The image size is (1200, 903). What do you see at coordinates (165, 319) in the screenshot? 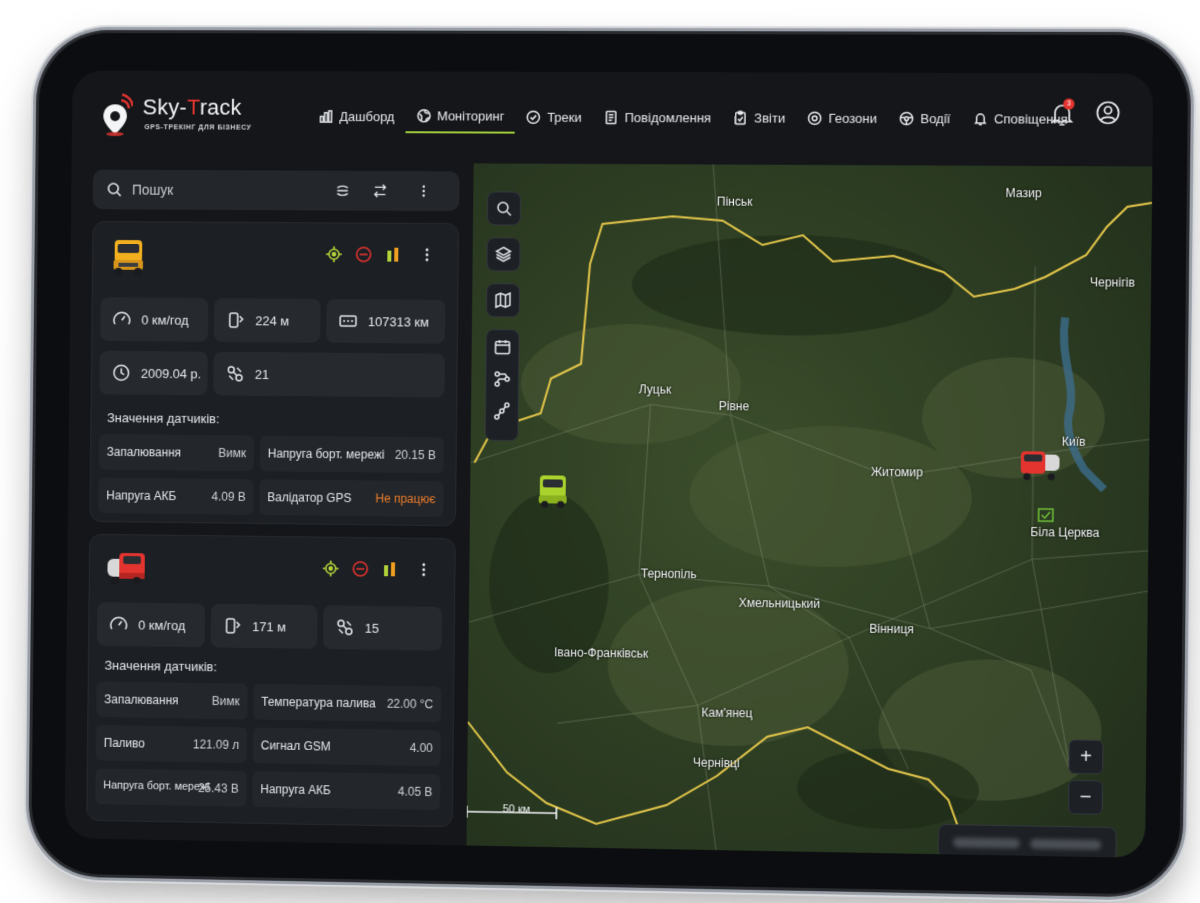
I see `speed-value: 0 км/год` at bounding box center [165, 319].